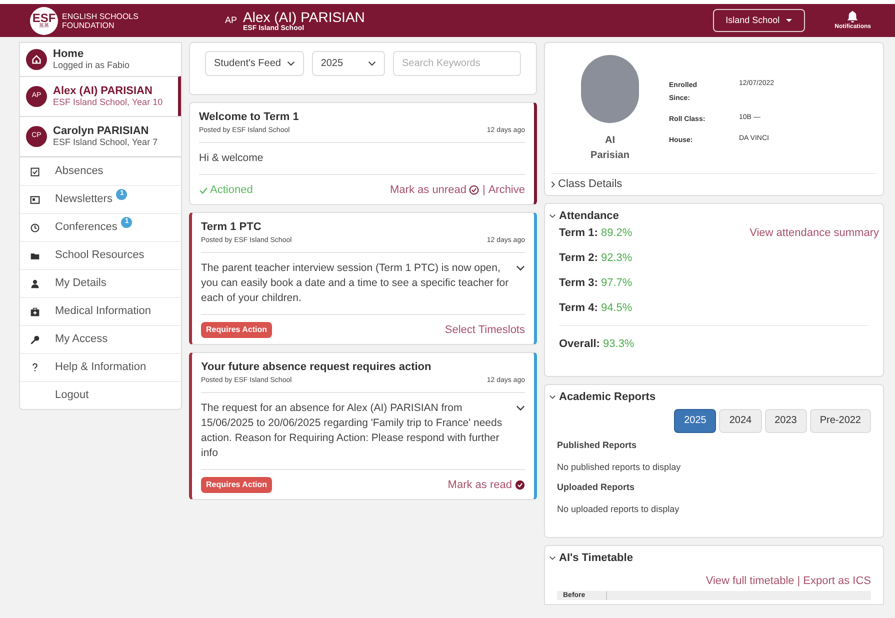 This screenshot has width=895, height=618. I want to click on report-empty-message: No published reports to display, so click(619, 467).